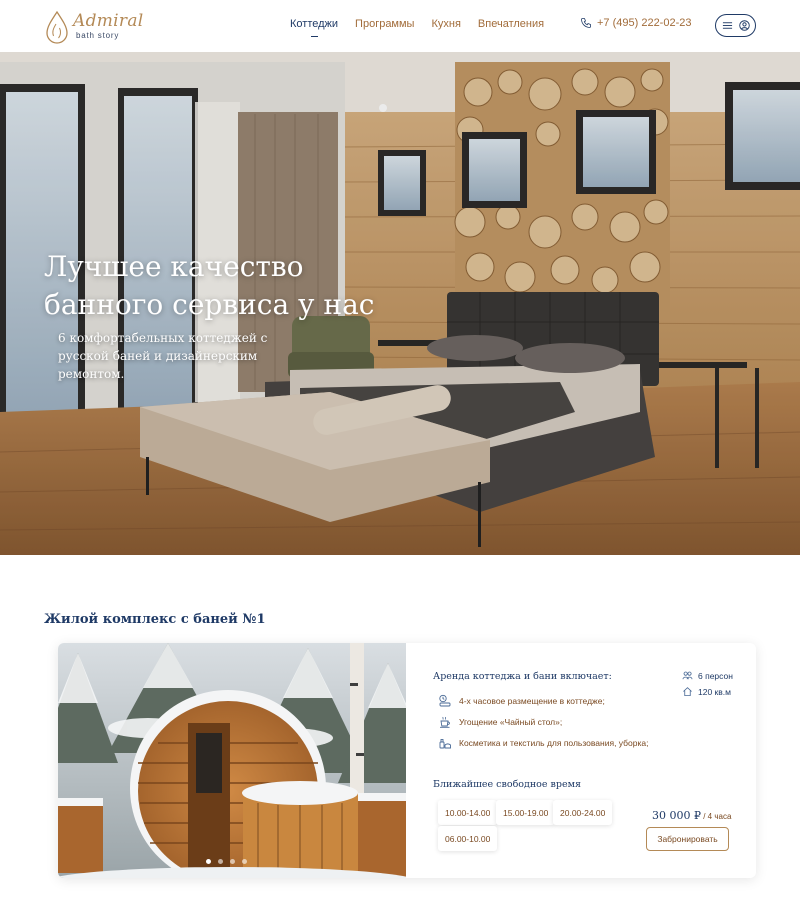 The image size is (800, 900). I want to click on brand-logo: Admiral bath story, so click(94, 27).